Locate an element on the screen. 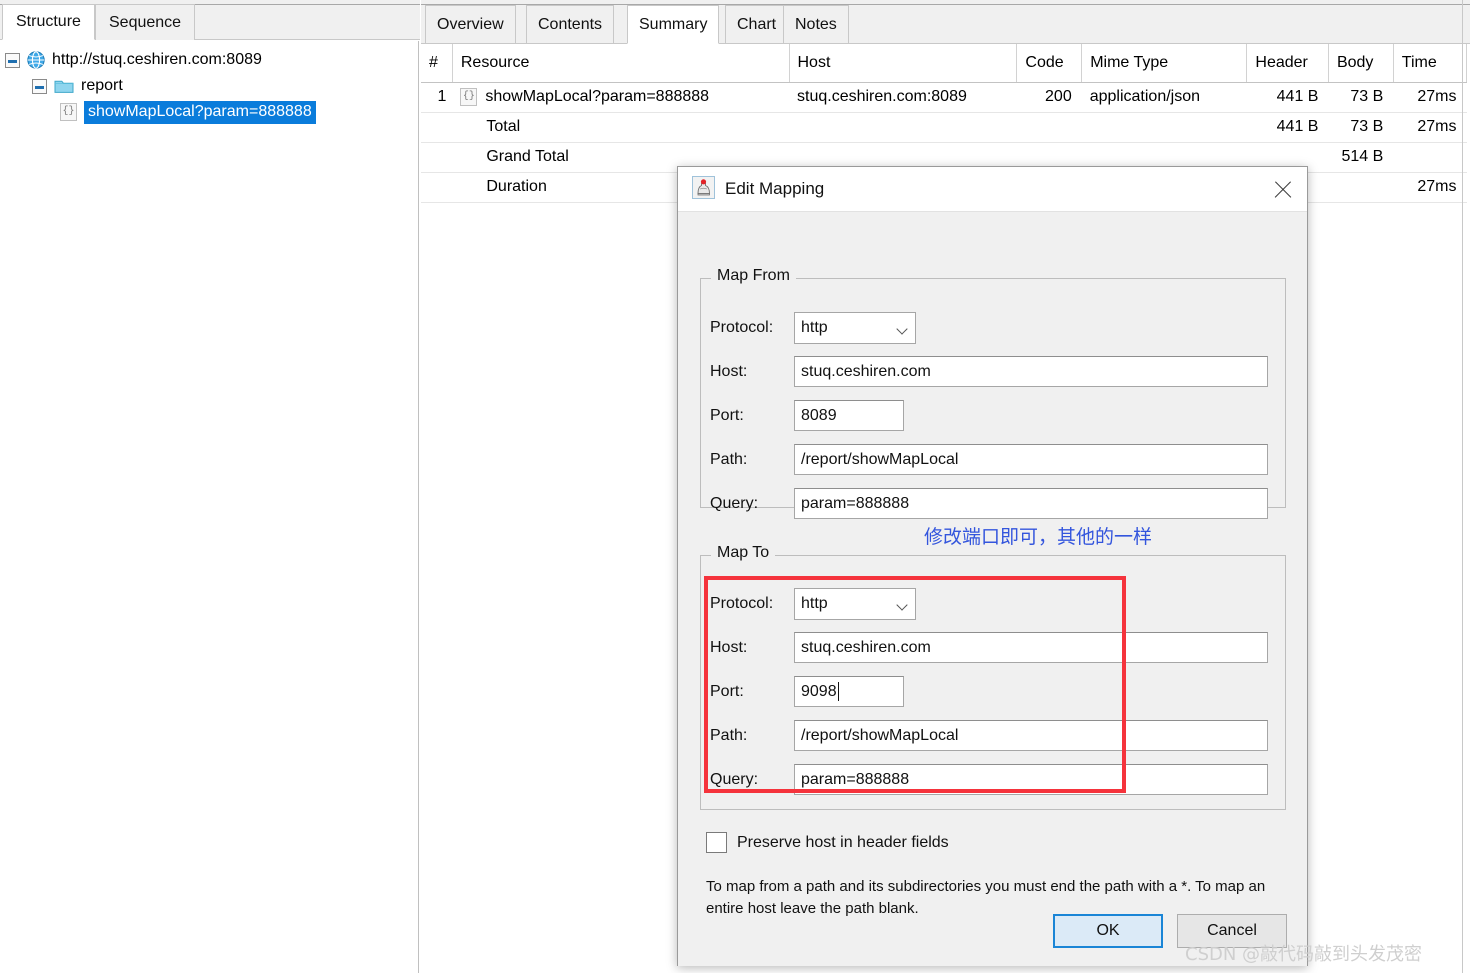 The height and width of the screenshot is (973, 1470). tab-overview: Overview is located at coordinates (470, 24).